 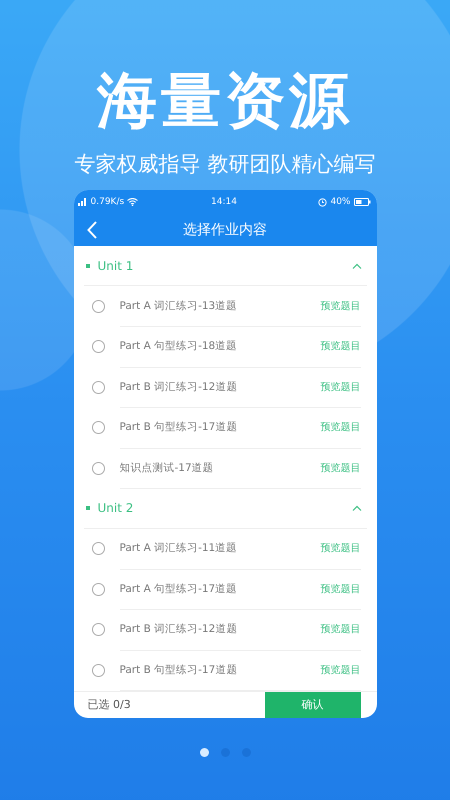 What do you see at coordinates (225, 508) in the screenshot?
I see `unit-header: Unit 2` at bounding box center [225, 508].